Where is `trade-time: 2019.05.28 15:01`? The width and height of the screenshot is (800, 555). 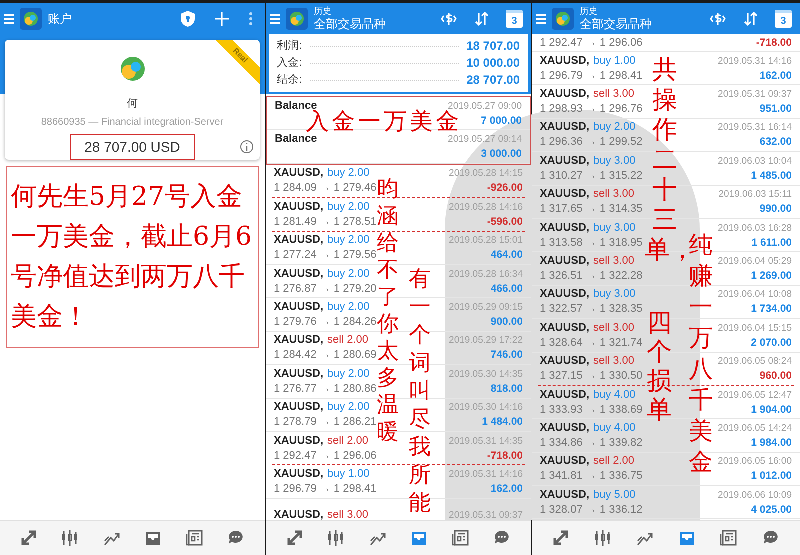
trade-time: 2019.05.28 15:01 is located at coordinates (486, 241).